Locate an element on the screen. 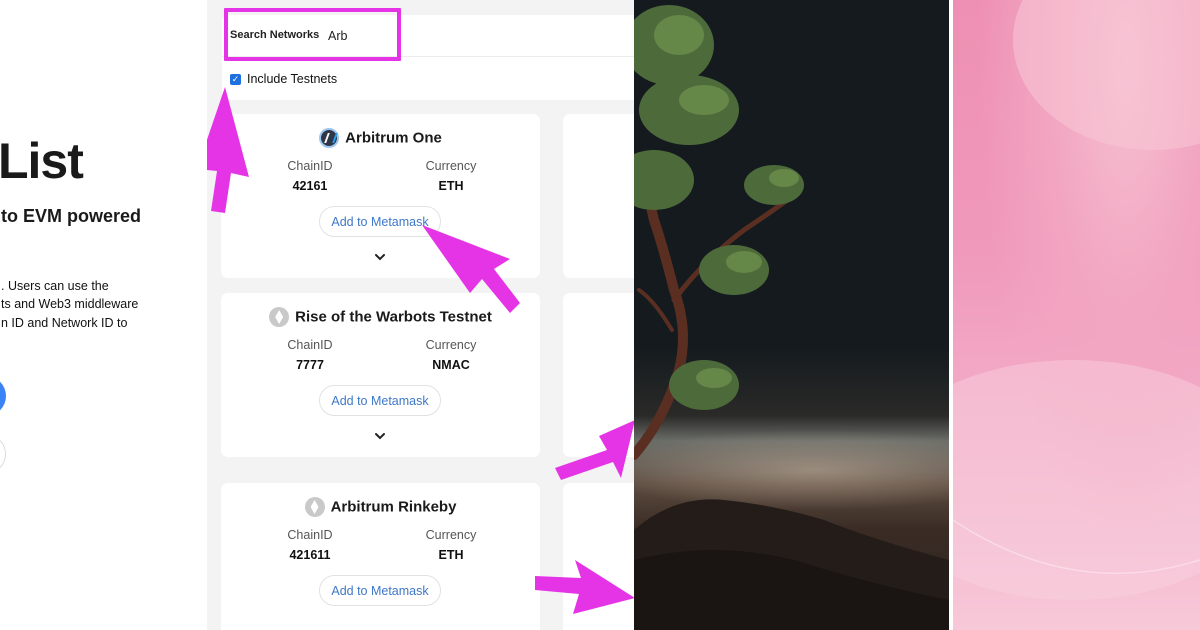 Image resolution: width=1200 pixels, height=630 pixels. chain-card-partial is located at coordinates (598, 196).